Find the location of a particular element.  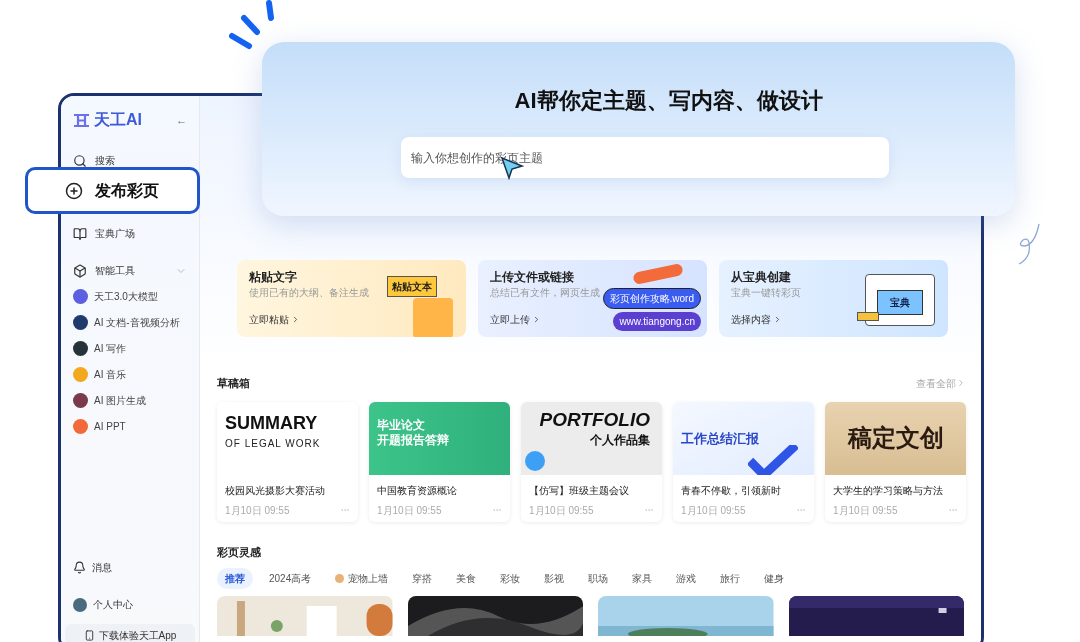

feature-title: 上传文件或链接 is located at coordinates (532, 277).